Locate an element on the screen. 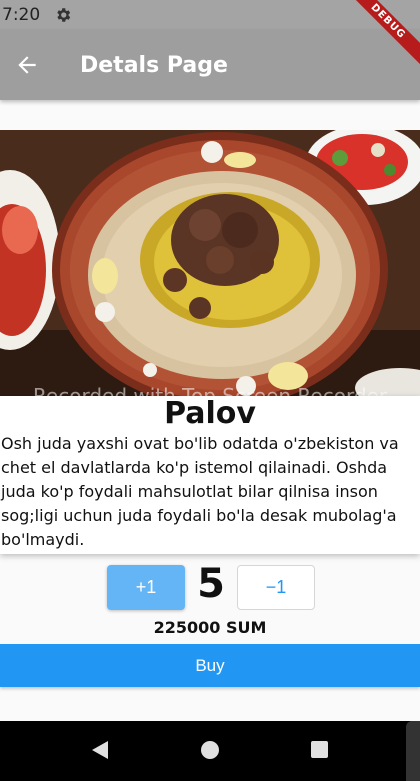 The height and width of the screenshot is (781, 420). edge-handle is located at coordinates (413, 751).